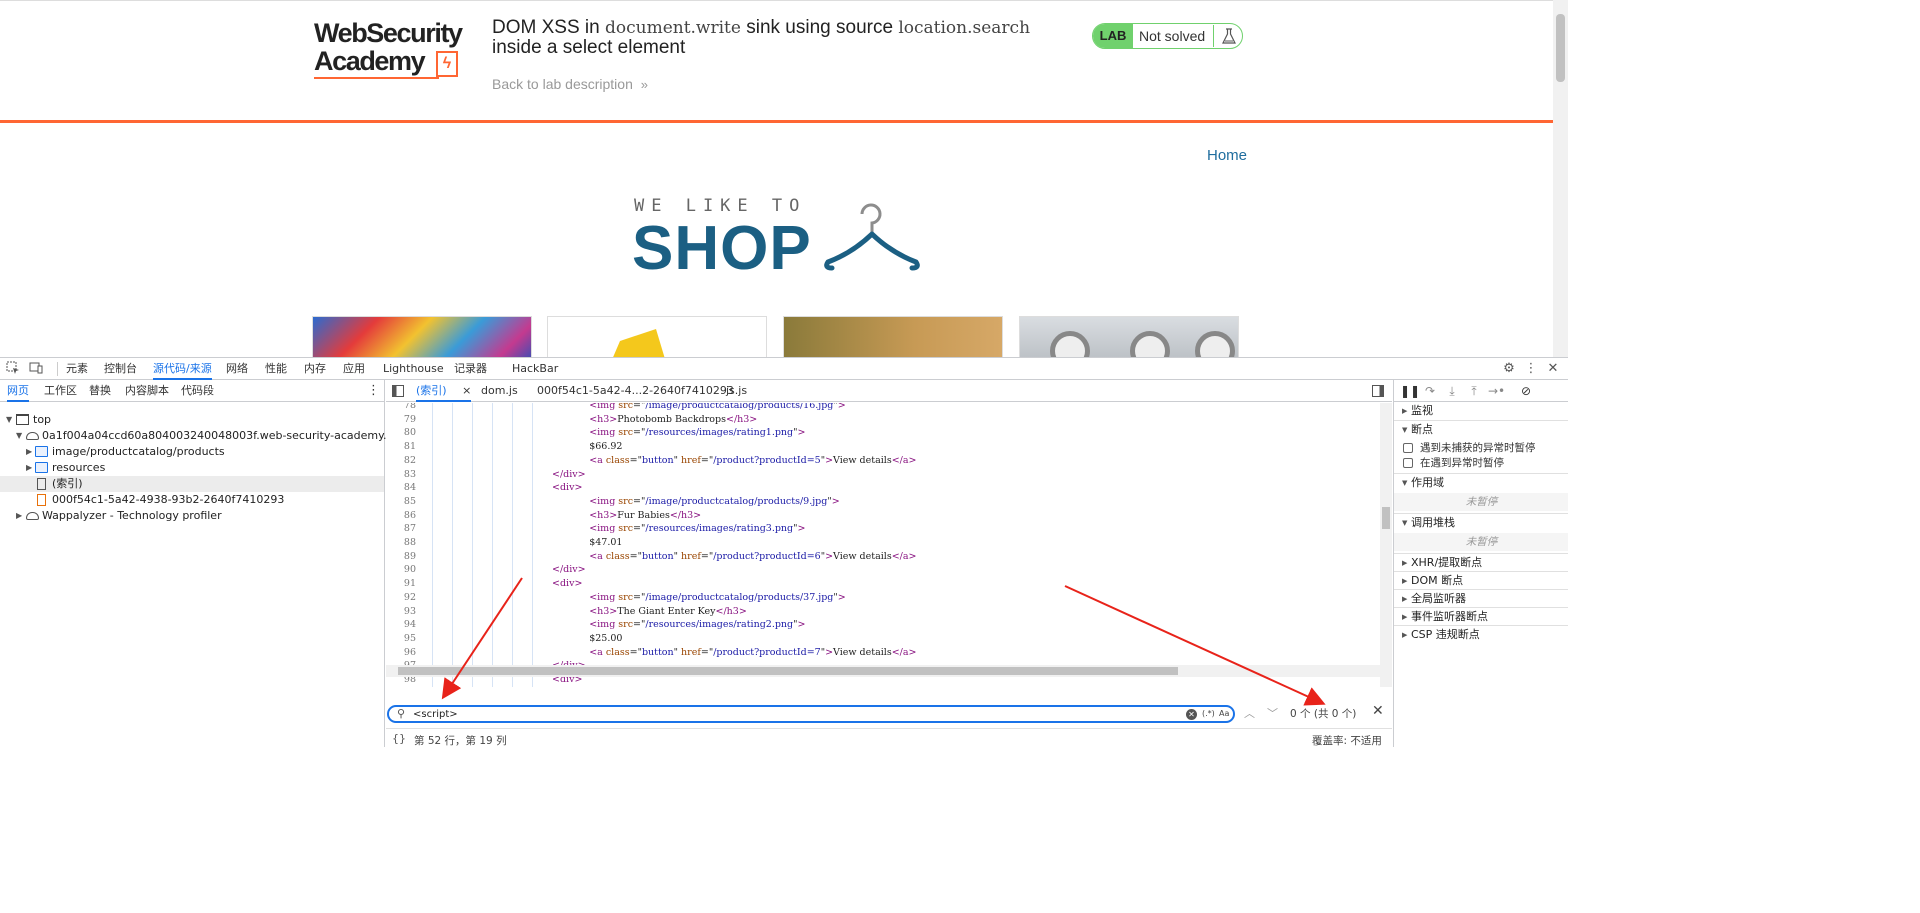 The width and height of the screenshot is (1920, 913). What do you see at coordinates (60, 391) in the screenshot?
I see `nav-tab-workspace: 工作区` at bounding box center [60, 391].